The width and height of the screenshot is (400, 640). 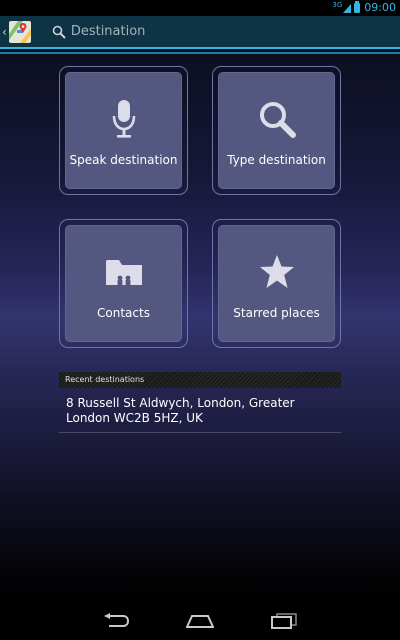 I want to click on starred-places-label: Starred places, so click(x=276, y=313).